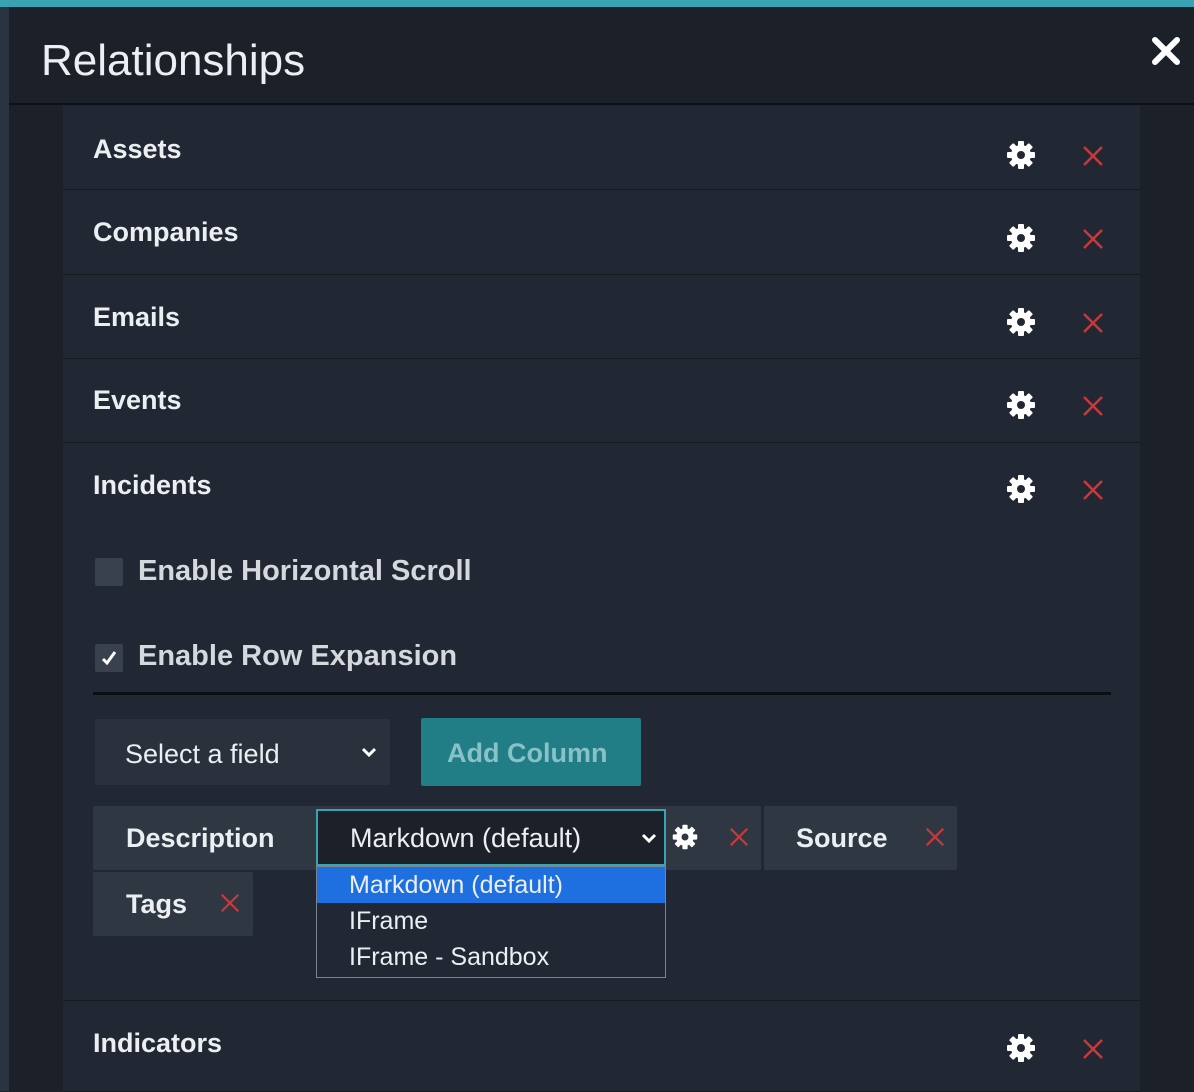  Describe the element at coordinates (152, 485) in the screenshot. I see `relationship-label: Incidents` at that location.